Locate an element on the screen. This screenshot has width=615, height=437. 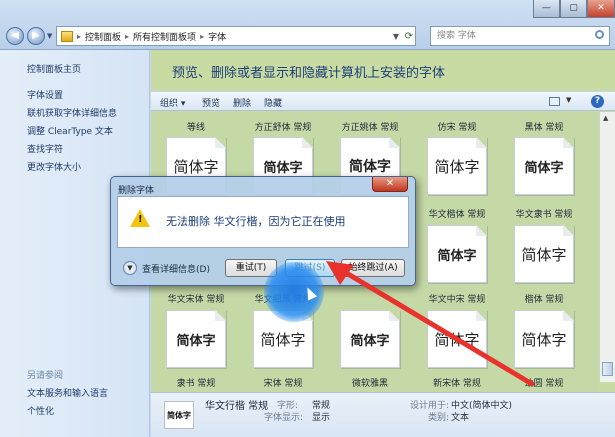
exclamation-icon: ! is located at coordinates (140, 219).